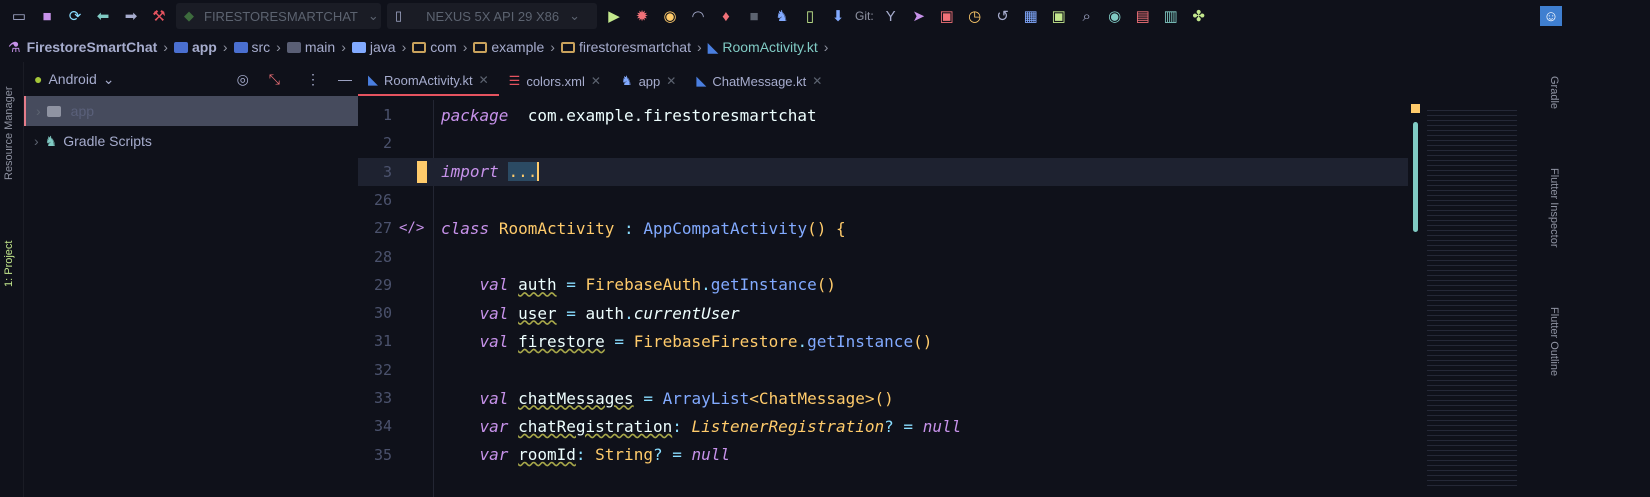  Describe the element at coordinates (191, 111) in the screenshot. I see `tree-item-app: › app` at that location.